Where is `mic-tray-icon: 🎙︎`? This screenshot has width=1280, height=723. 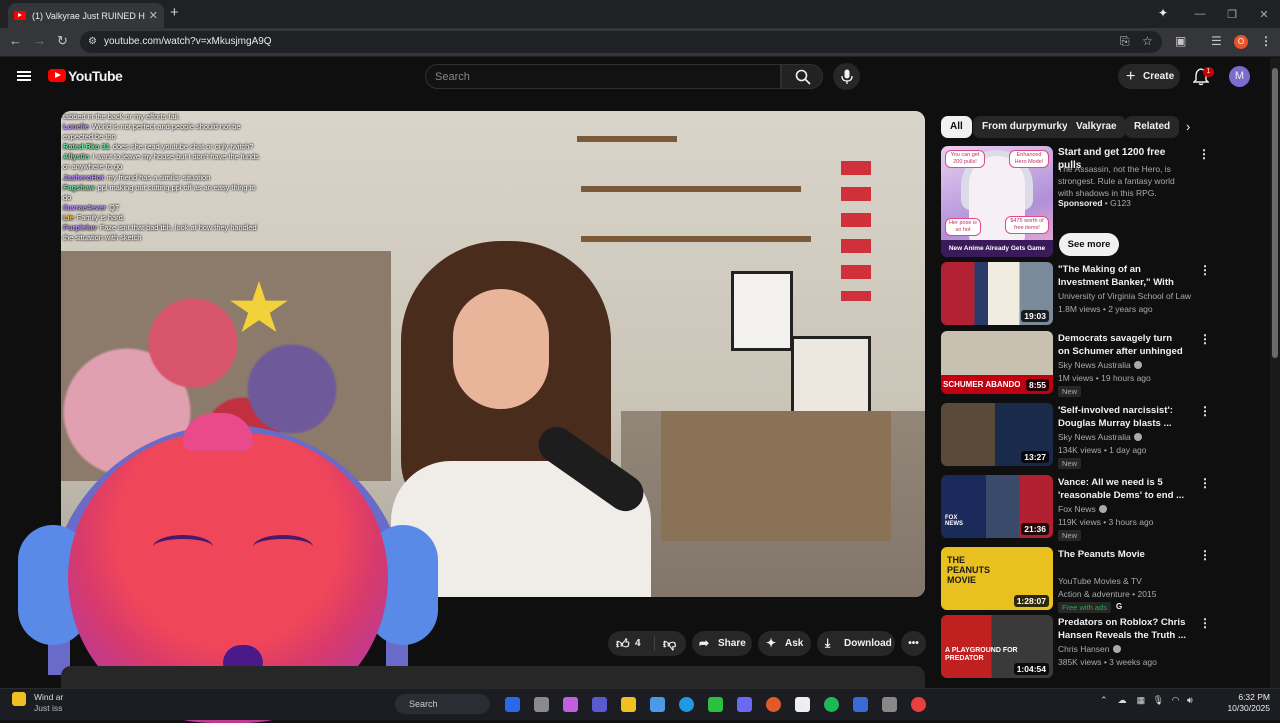
mic-tray-icon: 🎙︎ is located at coordinates (1158, 700).